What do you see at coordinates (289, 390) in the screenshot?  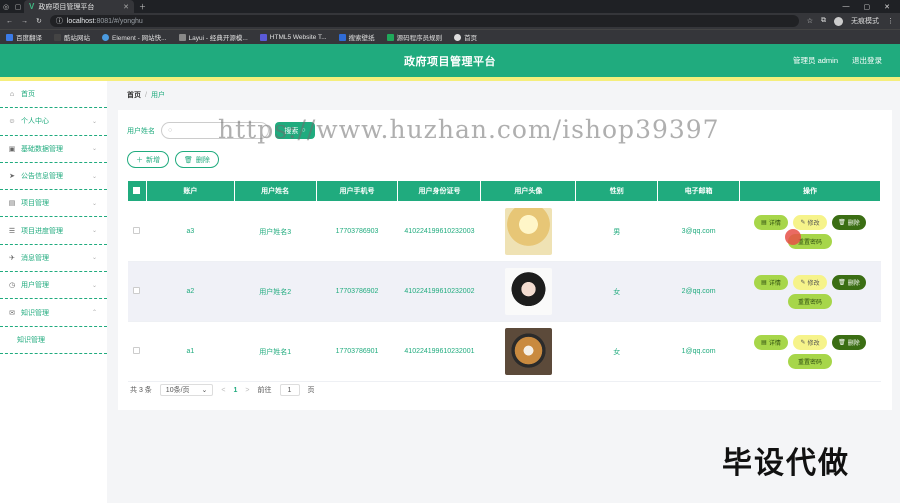 I see `goto-page-input: 1` at bounding box center [289, 390].